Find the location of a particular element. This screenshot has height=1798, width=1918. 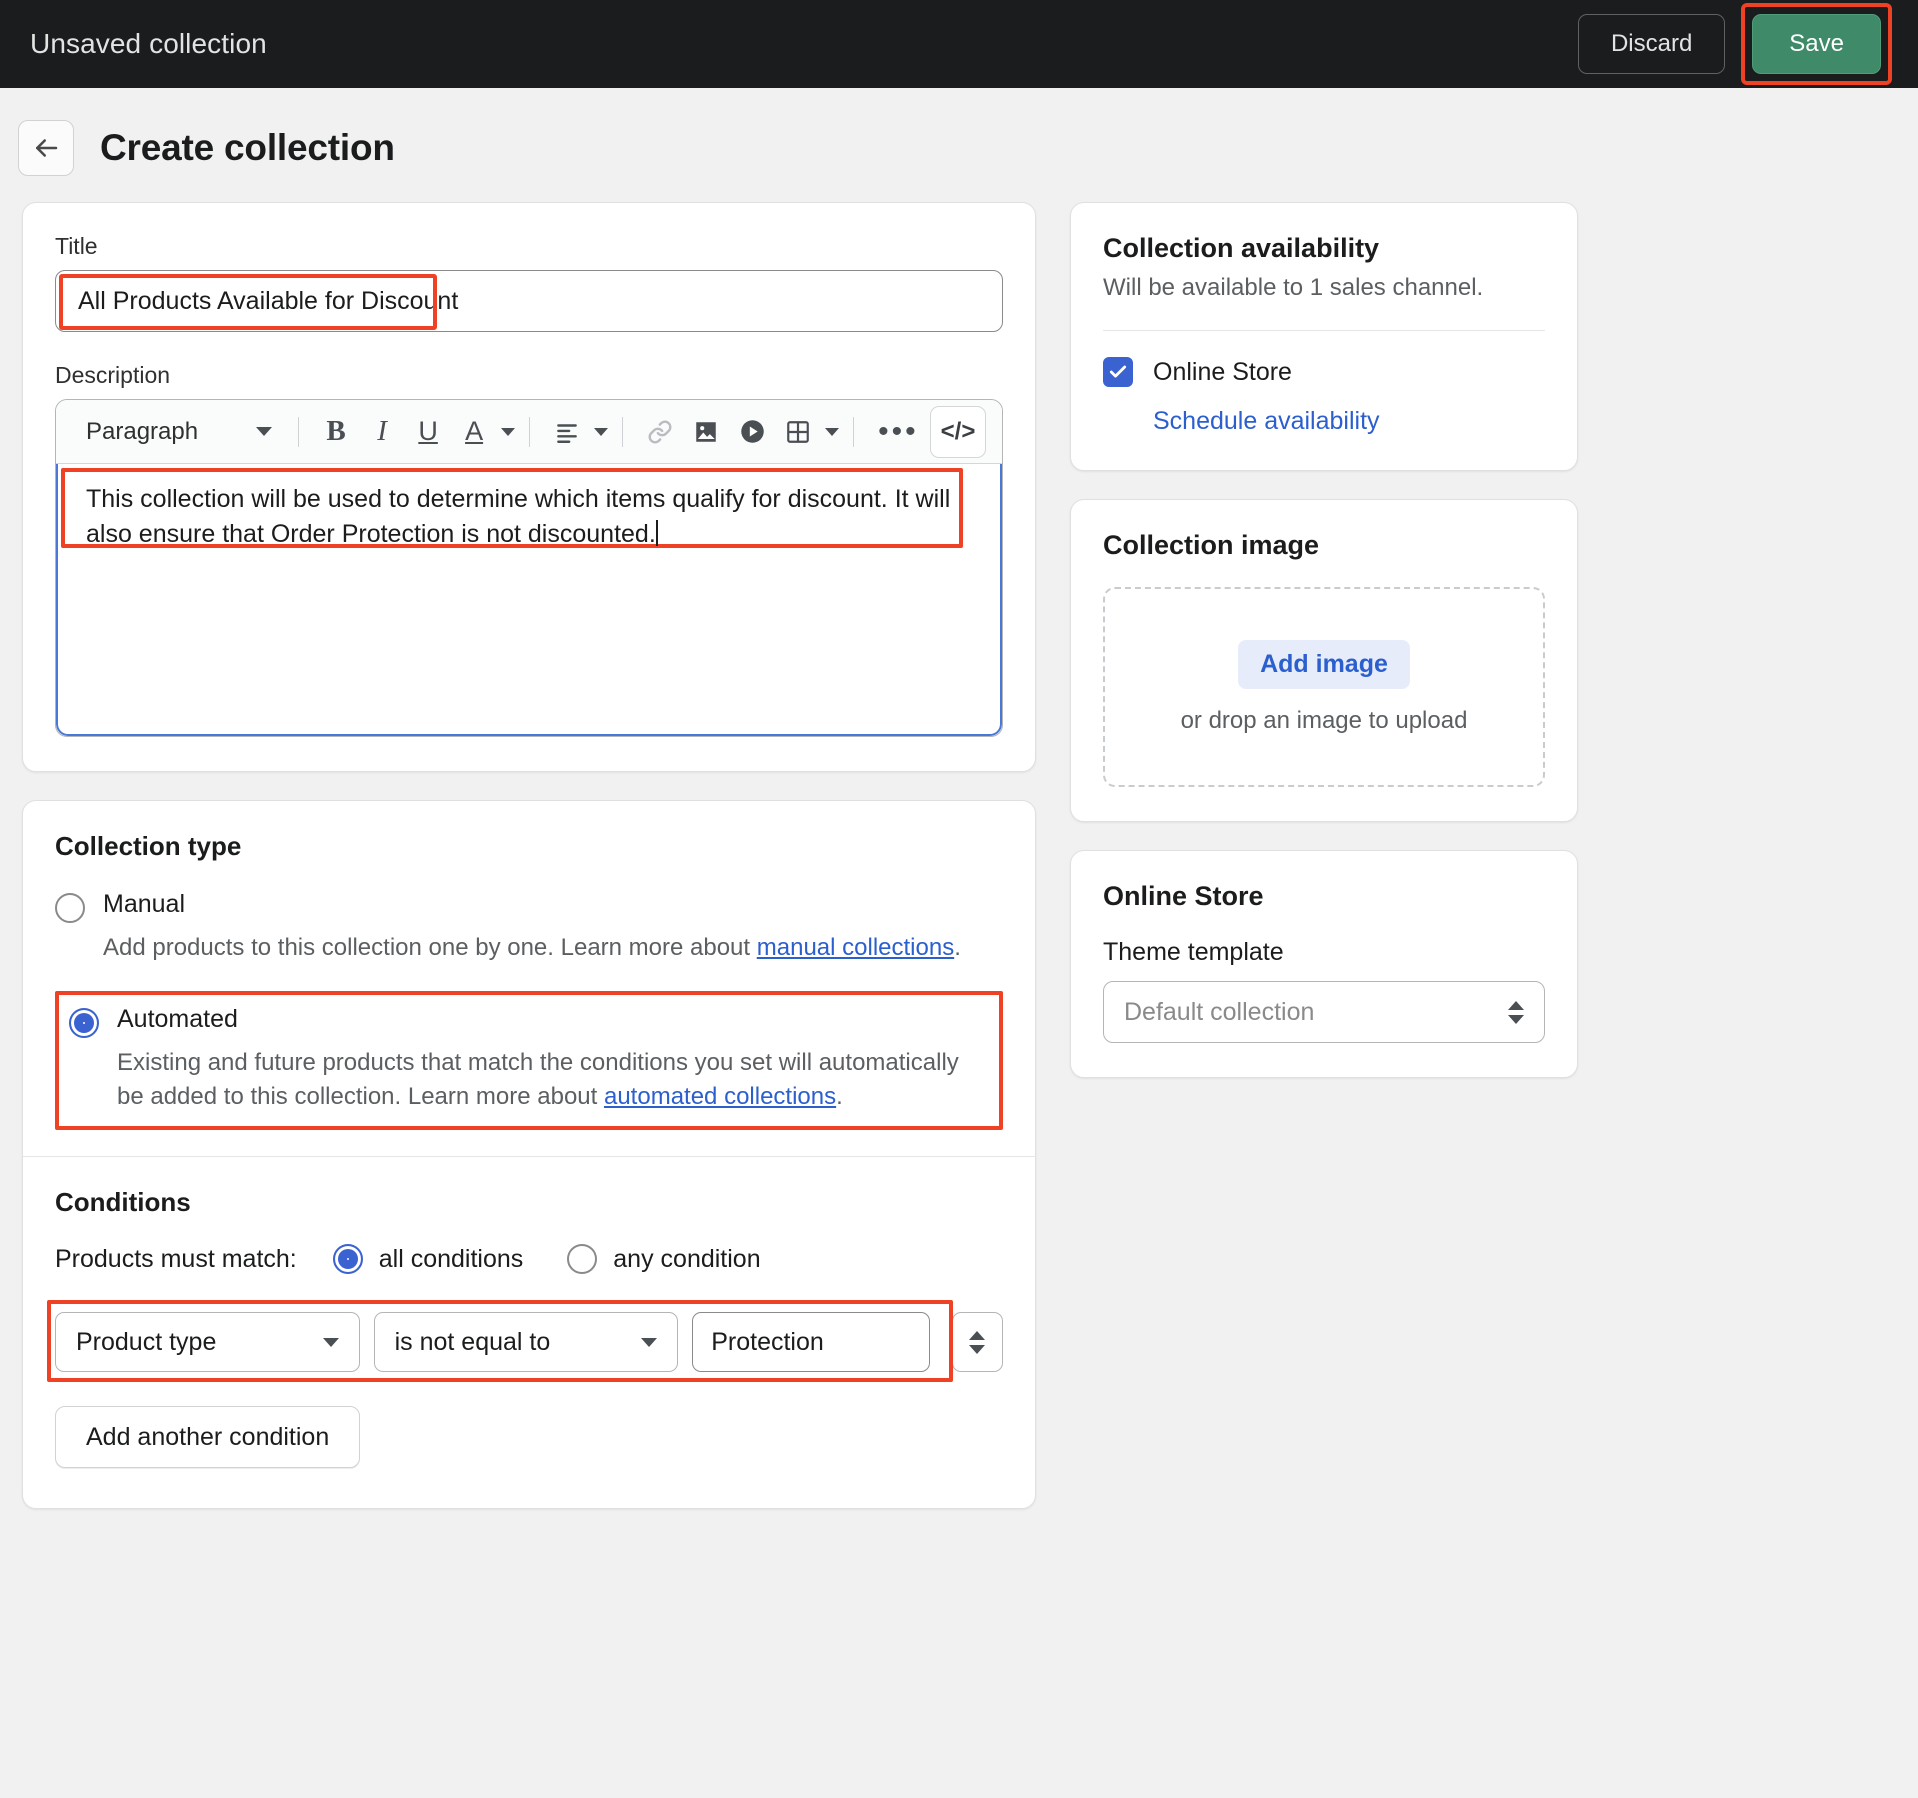

collection-availability-subtitle: Will be available to 1 sales channel. is located at coordinates (1293, 287).